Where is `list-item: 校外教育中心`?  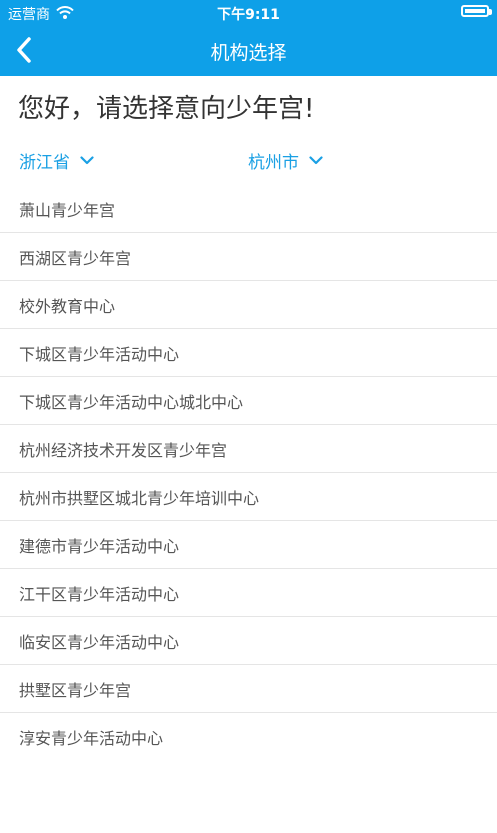
list-item: 校外教育中心 is located at coordinates (248, 305).